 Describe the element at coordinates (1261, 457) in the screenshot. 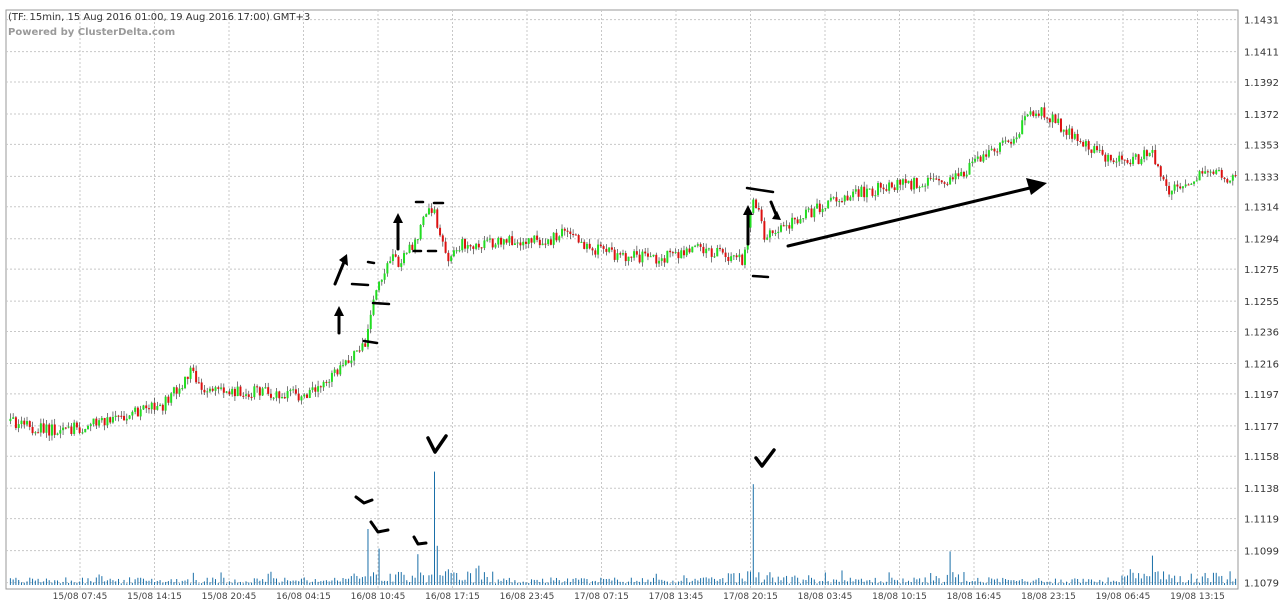

I see `y-tick-label: 1.1158` at that location.